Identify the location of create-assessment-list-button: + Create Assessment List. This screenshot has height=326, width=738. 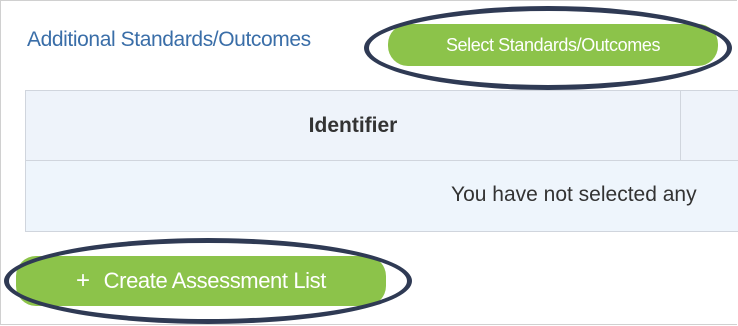
(201, 281).